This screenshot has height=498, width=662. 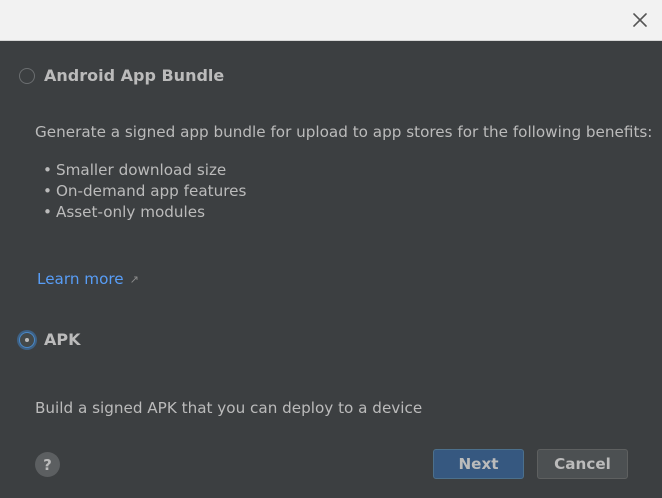 I want to click on apk-radio-button, so click(x=27, y=340).